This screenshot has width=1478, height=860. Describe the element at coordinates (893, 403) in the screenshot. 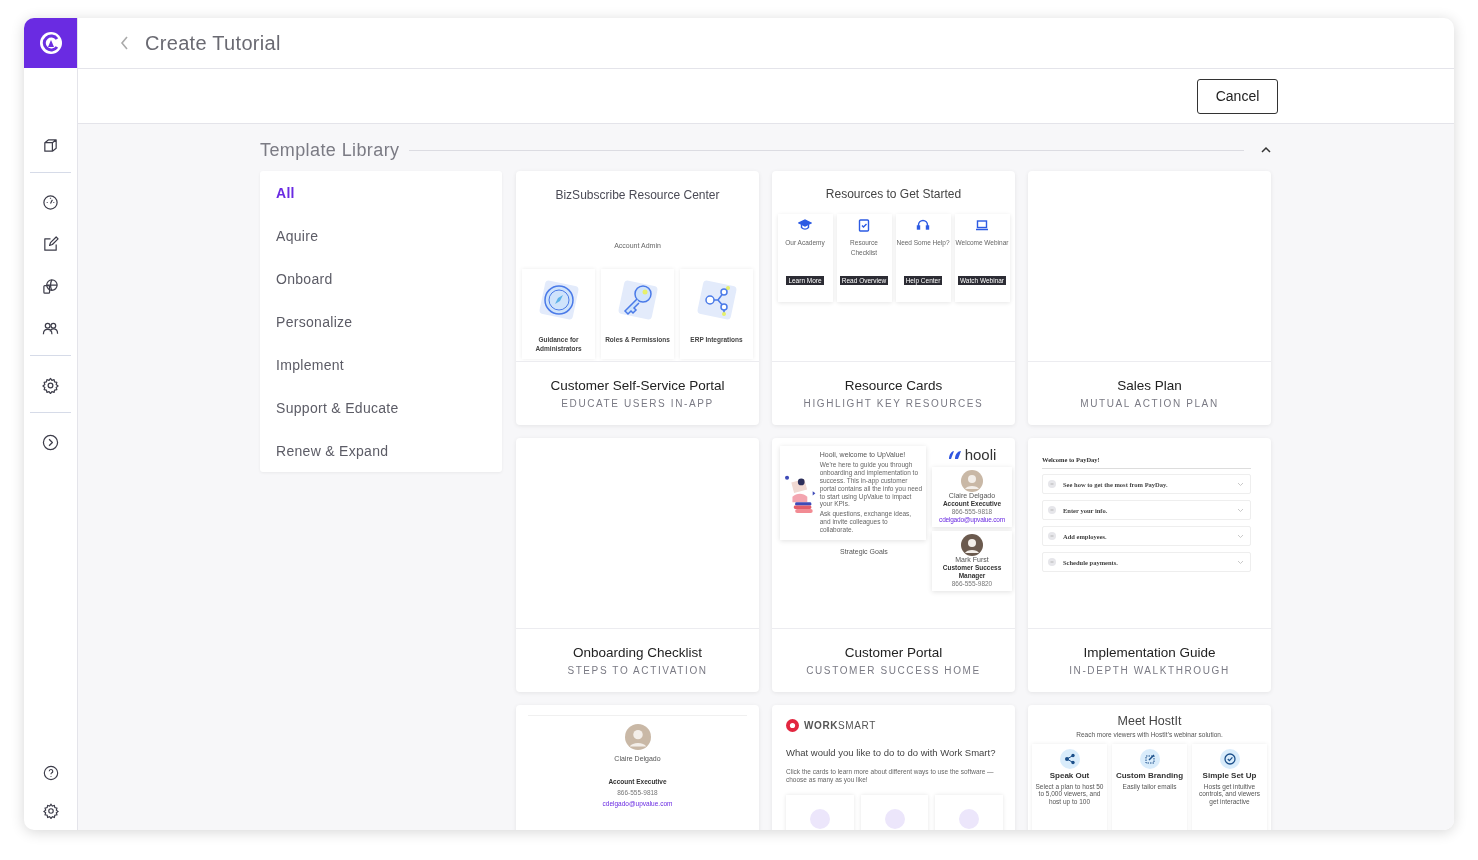

I see `template-subtitle: HIGHLIGHT KEY RESOURCES` at that location.